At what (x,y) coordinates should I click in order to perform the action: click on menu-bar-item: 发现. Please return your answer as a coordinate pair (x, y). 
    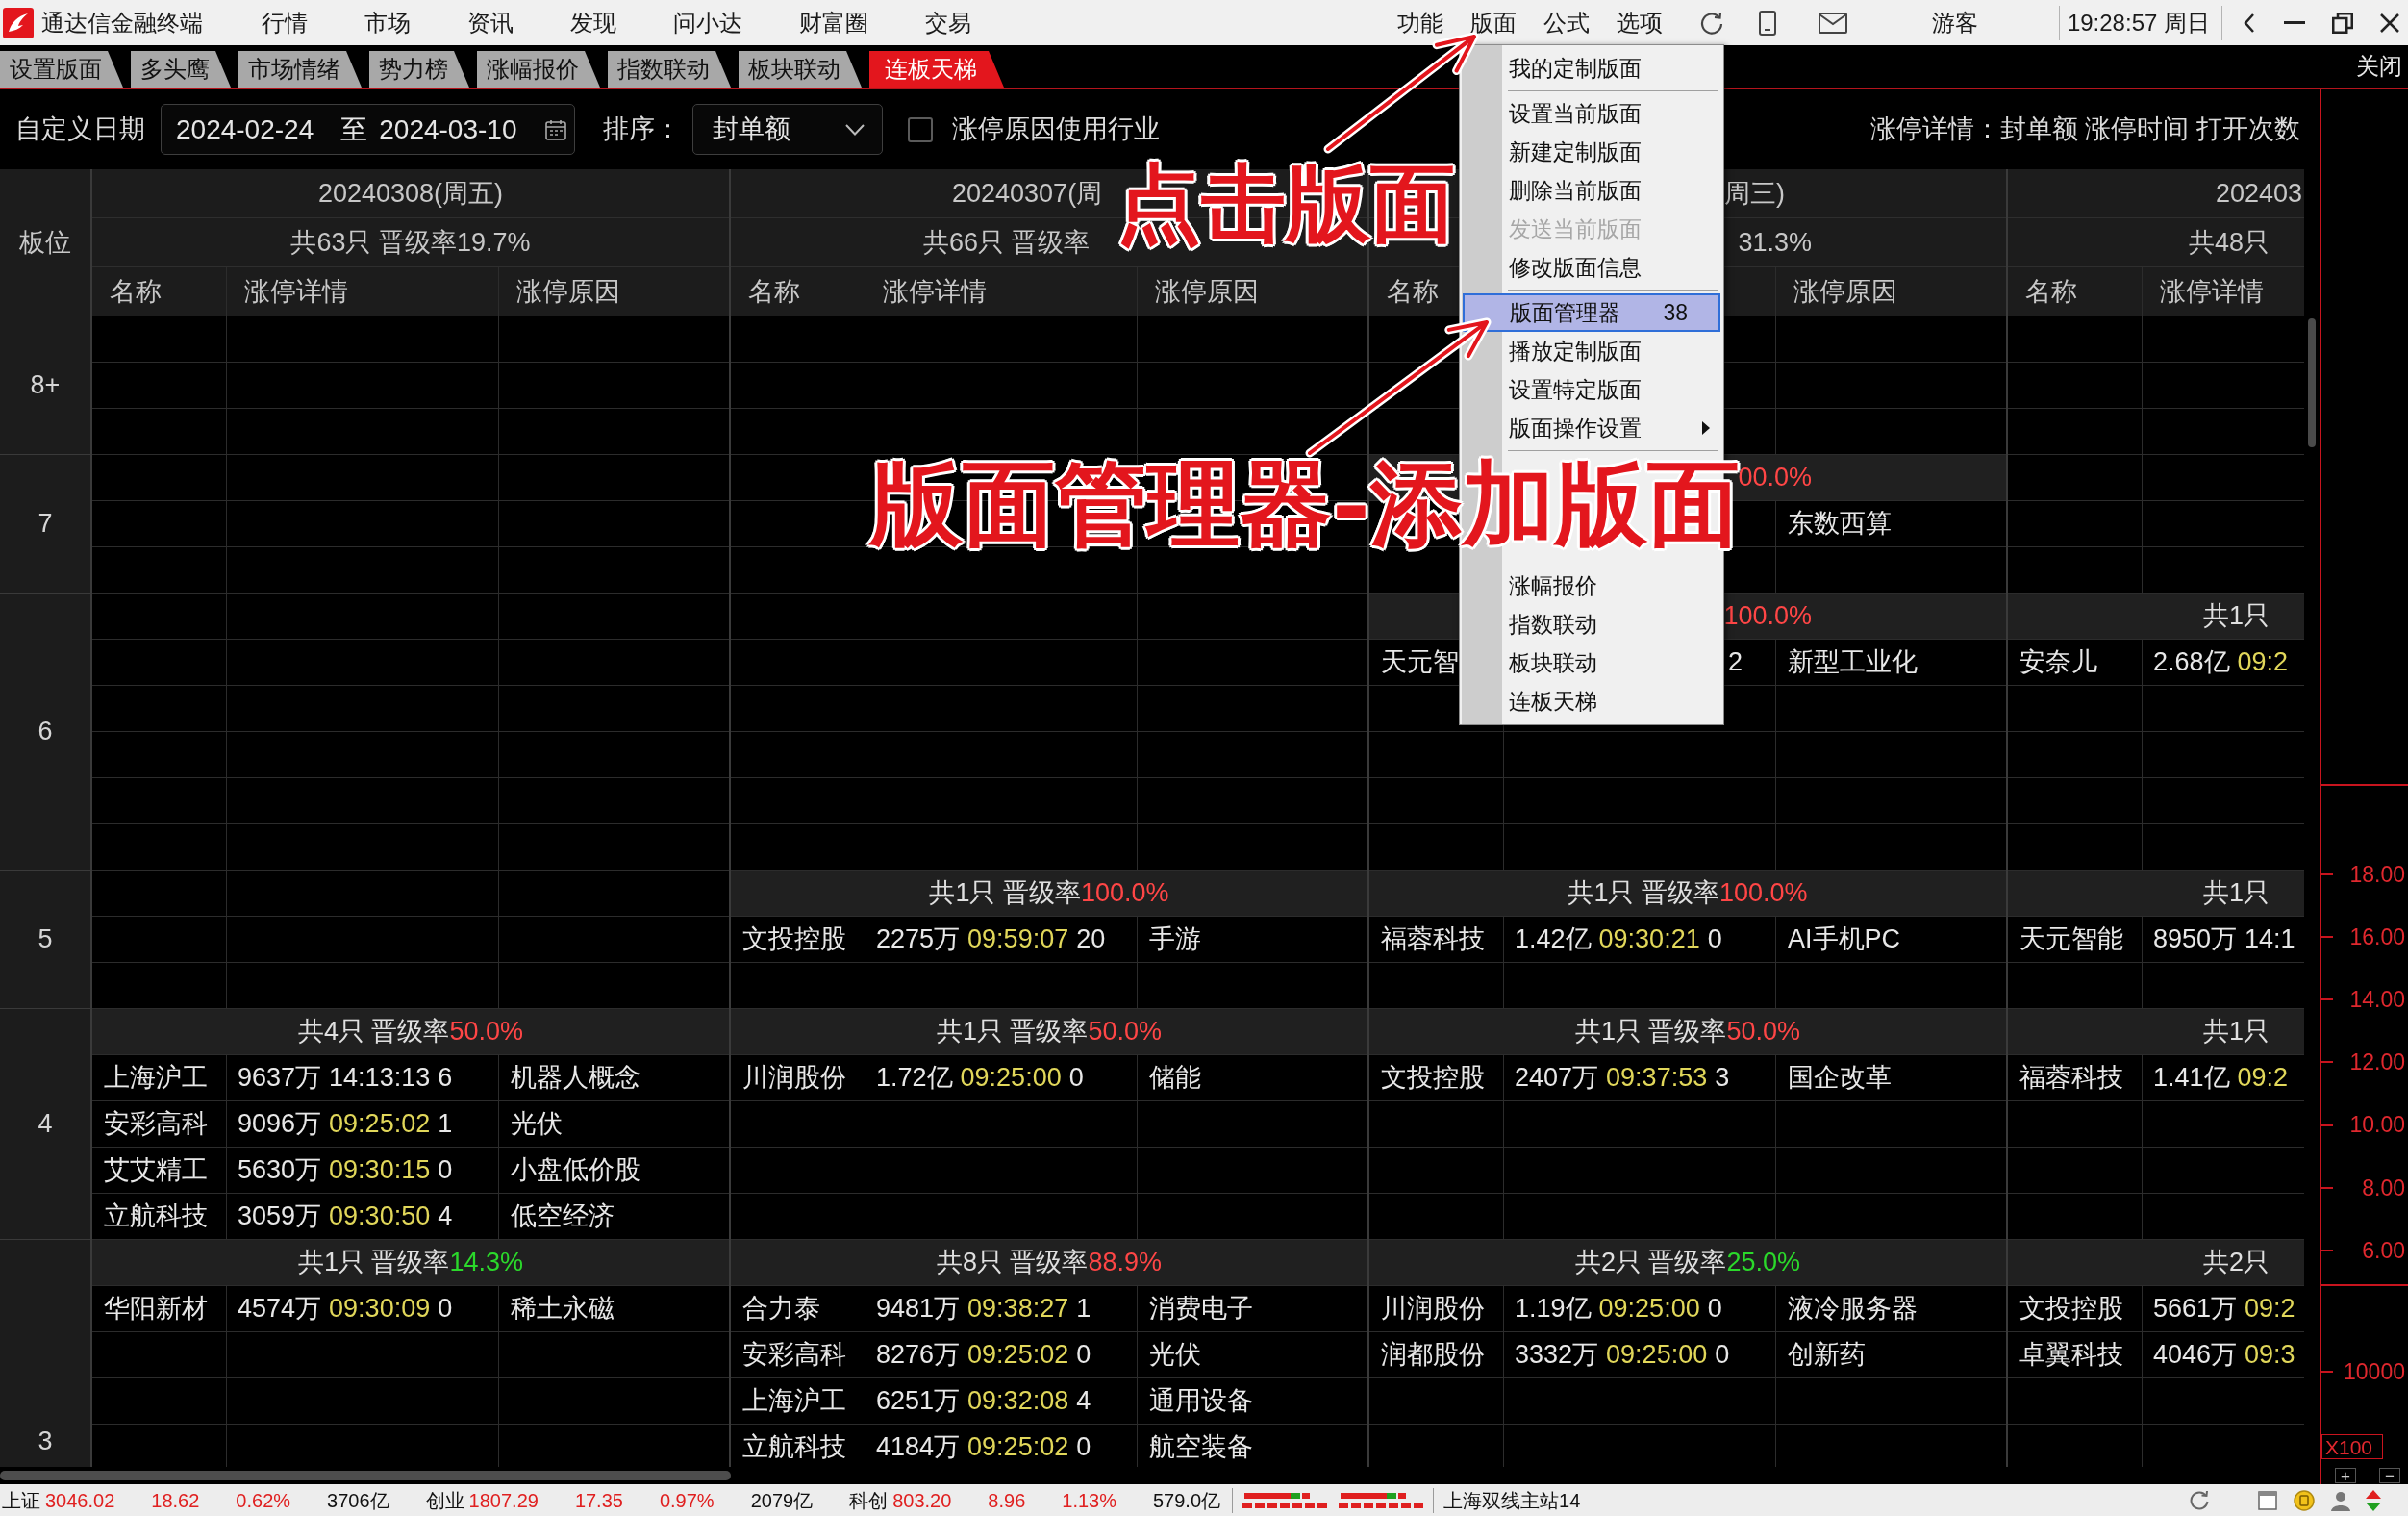
    Looking at the image, I should click on (593, 23).